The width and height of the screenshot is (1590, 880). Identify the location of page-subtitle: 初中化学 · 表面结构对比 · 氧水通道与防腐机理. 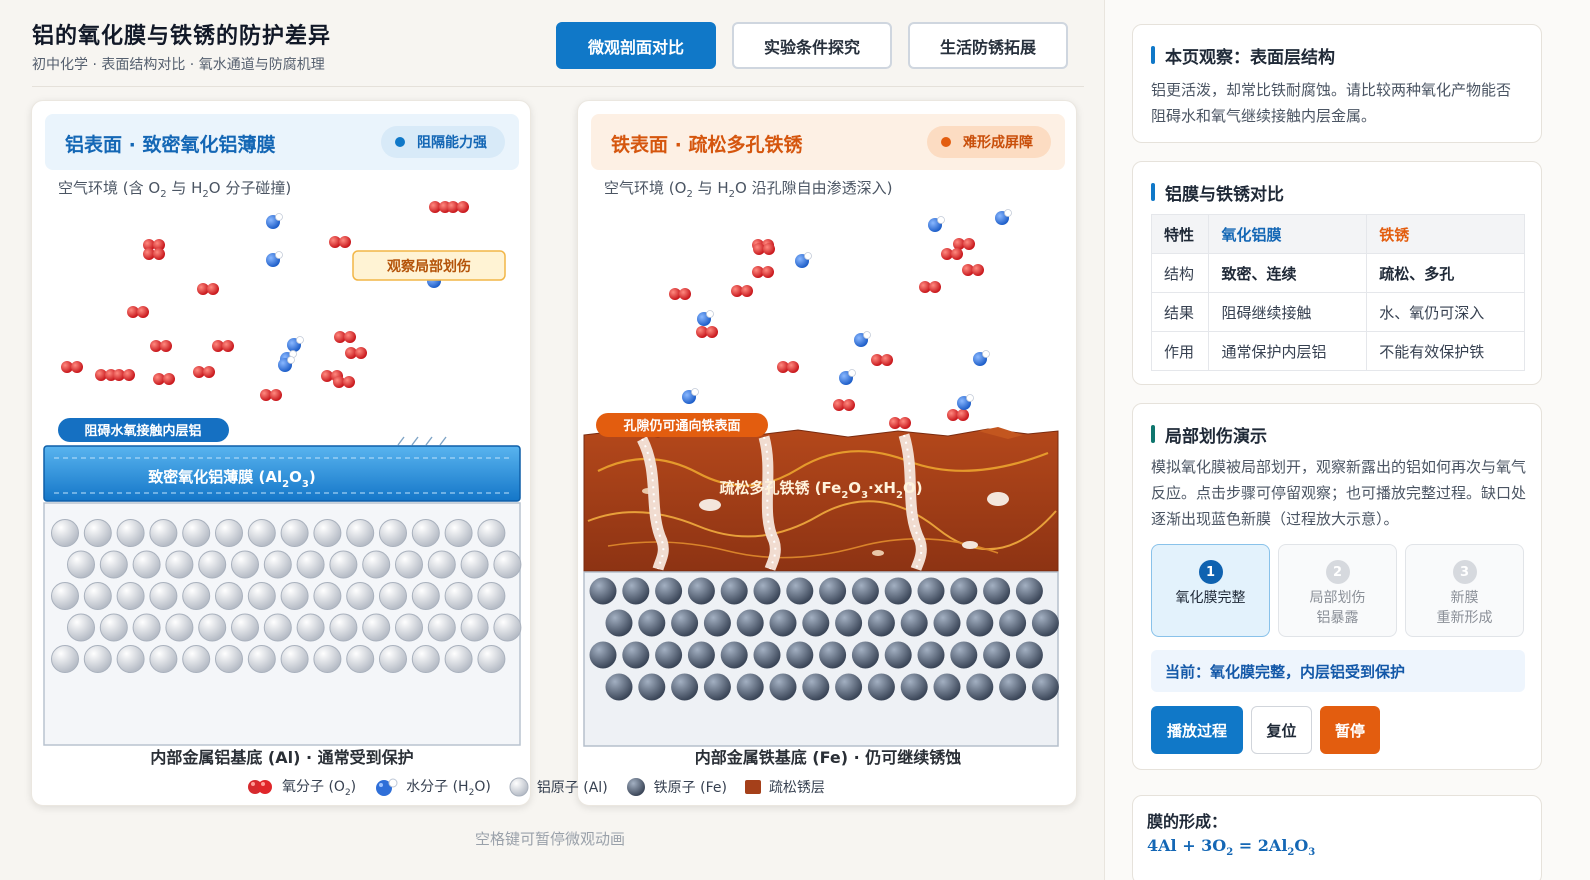
(178, 65).